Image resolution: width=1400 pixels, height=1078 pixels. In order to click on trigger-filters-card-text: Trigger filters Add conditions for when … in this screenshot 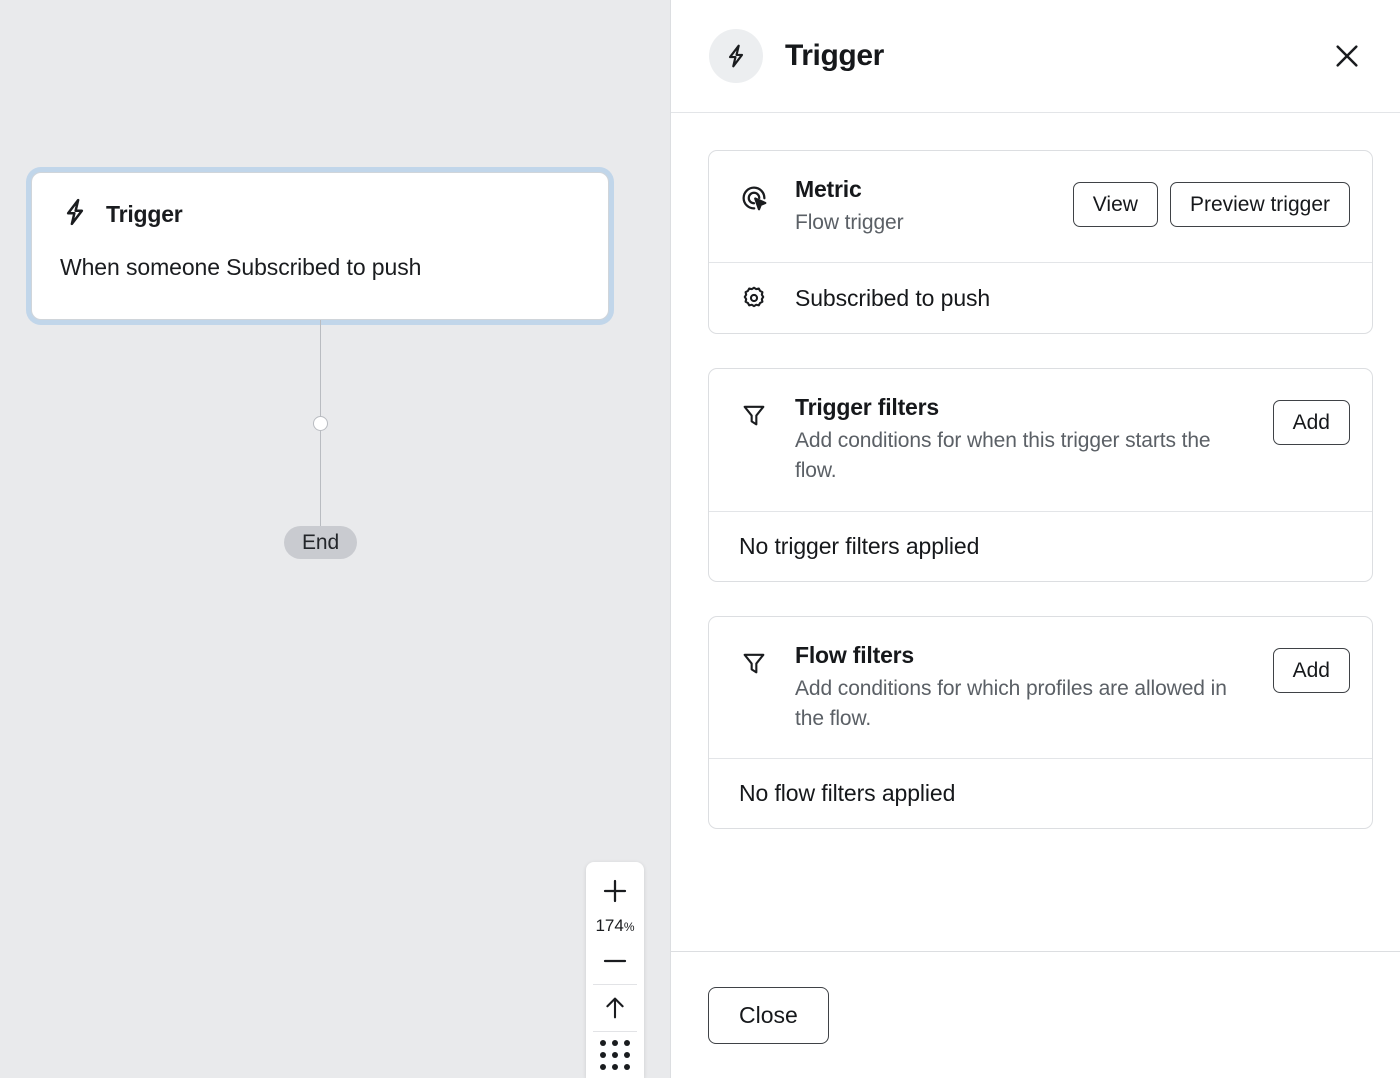, I will do `click(1021, 440)`.